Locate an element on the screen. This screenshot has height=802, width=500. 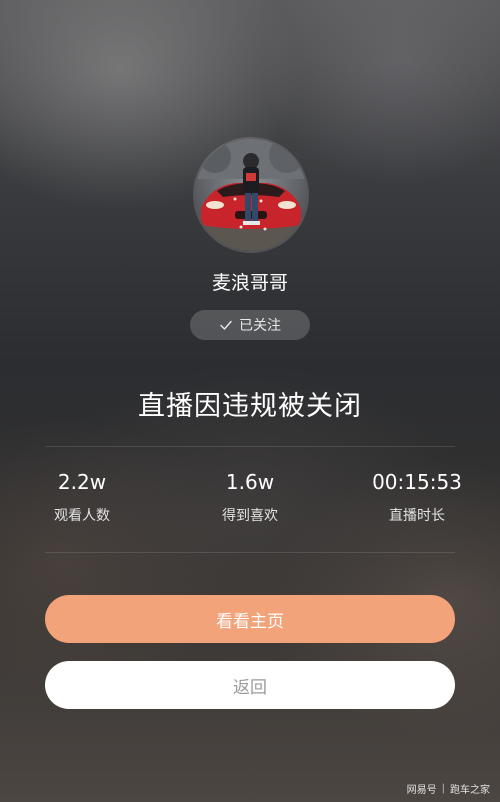
streamer-name: 麦浪哥哥 is located at coordinates (249, 283).